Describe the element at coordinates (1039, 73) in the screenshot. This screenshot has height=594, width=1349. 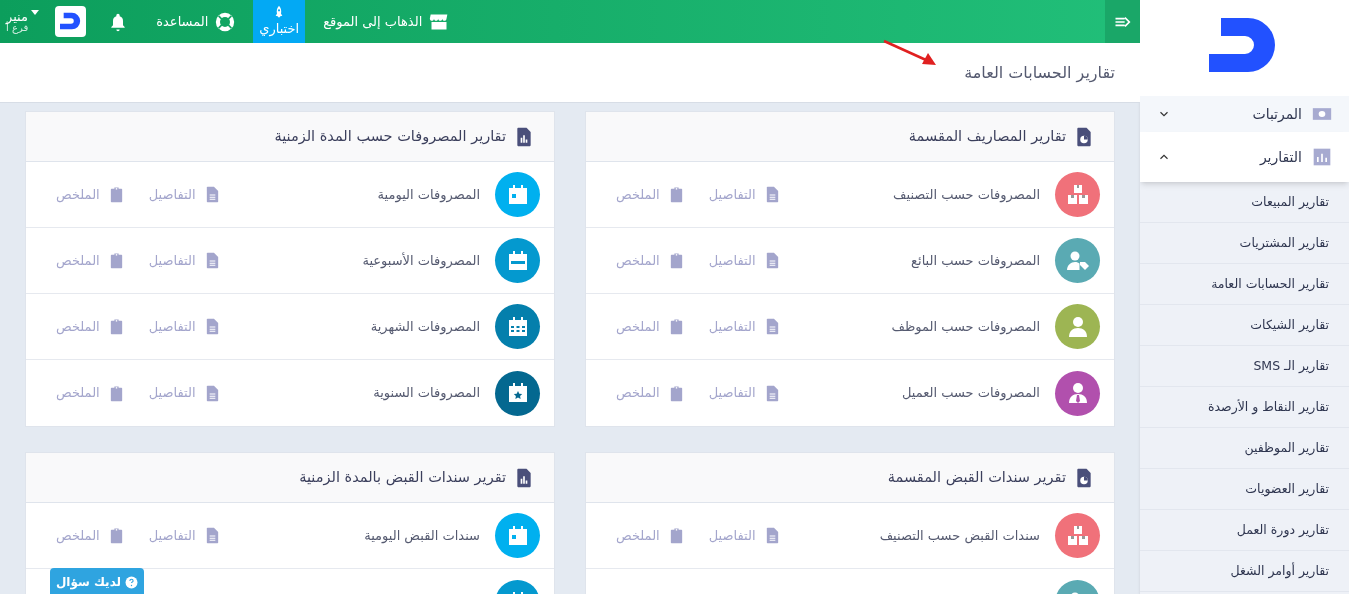
I see `page-title: تقارير الحسابات العامة` at that location.